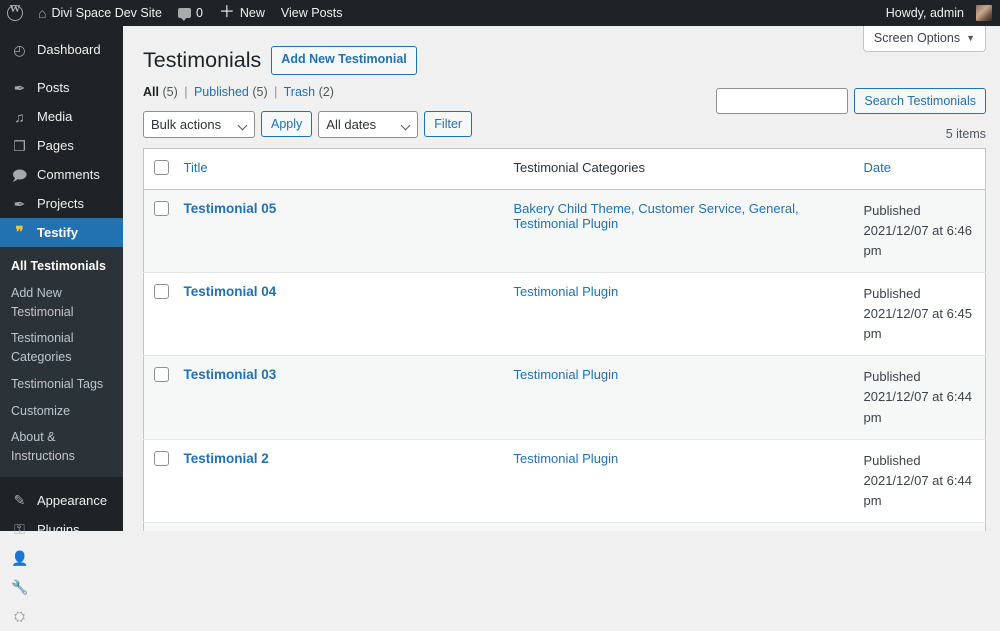 This screenshot has height=631, width=1000. I want to click on bulk-actions-select-top: Bulk actions, so click(199, 124).